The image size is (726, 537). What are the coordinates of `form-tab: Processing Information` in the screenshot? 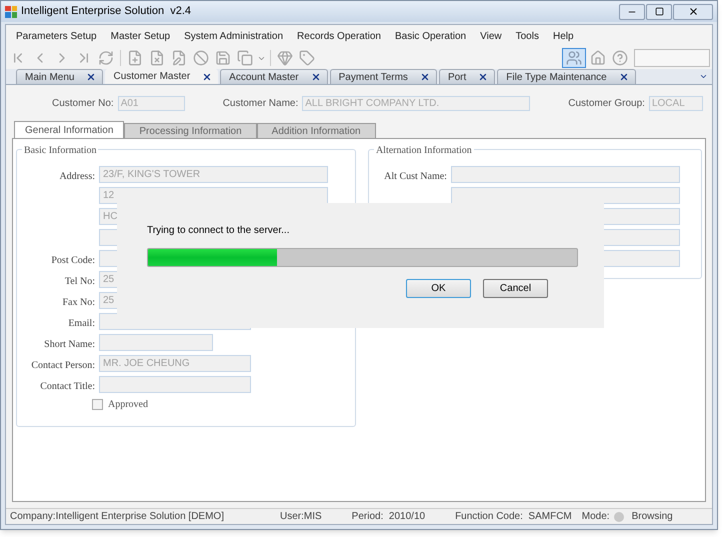 It's located at (190, 130).